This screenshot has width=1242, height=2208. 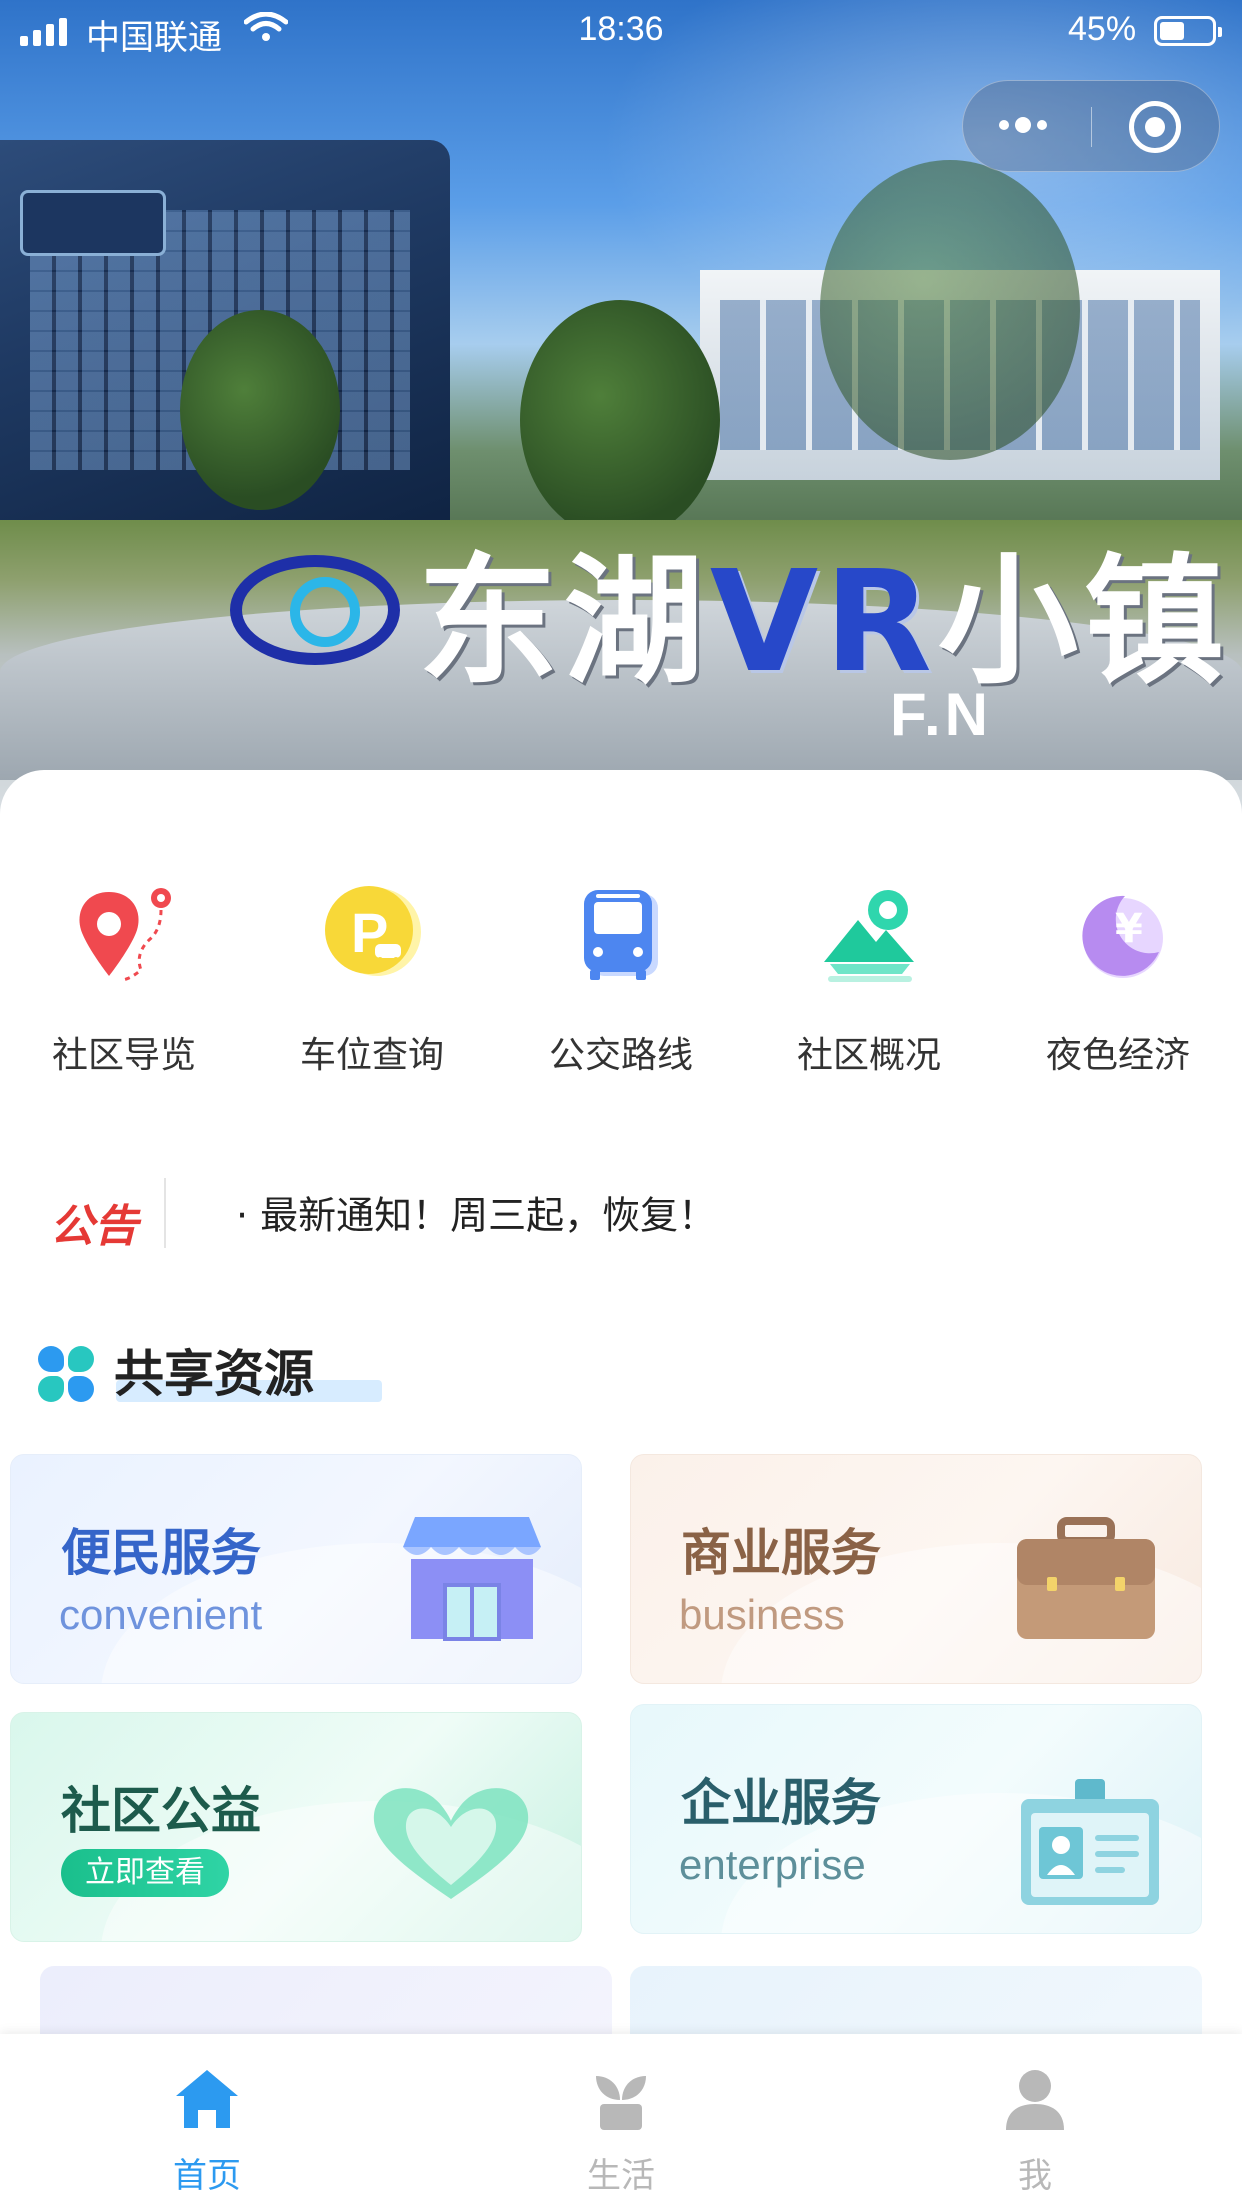 I want to click on parking-icon: P, so click(x=372, y=935).